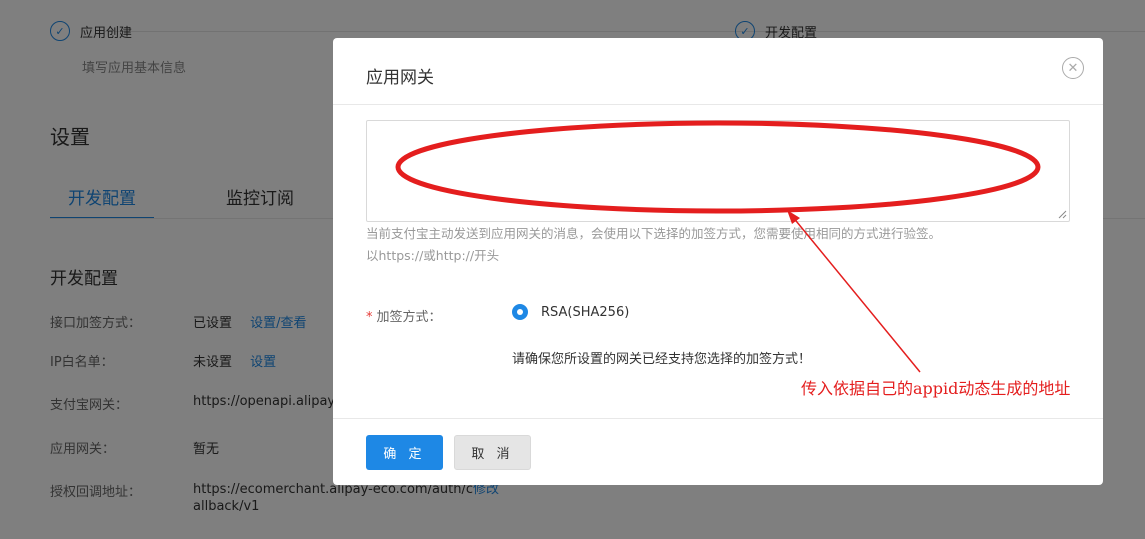 This screenshot has width=1145, height=539. I want to click on modal-title: 应用网关, so click(400, 78).